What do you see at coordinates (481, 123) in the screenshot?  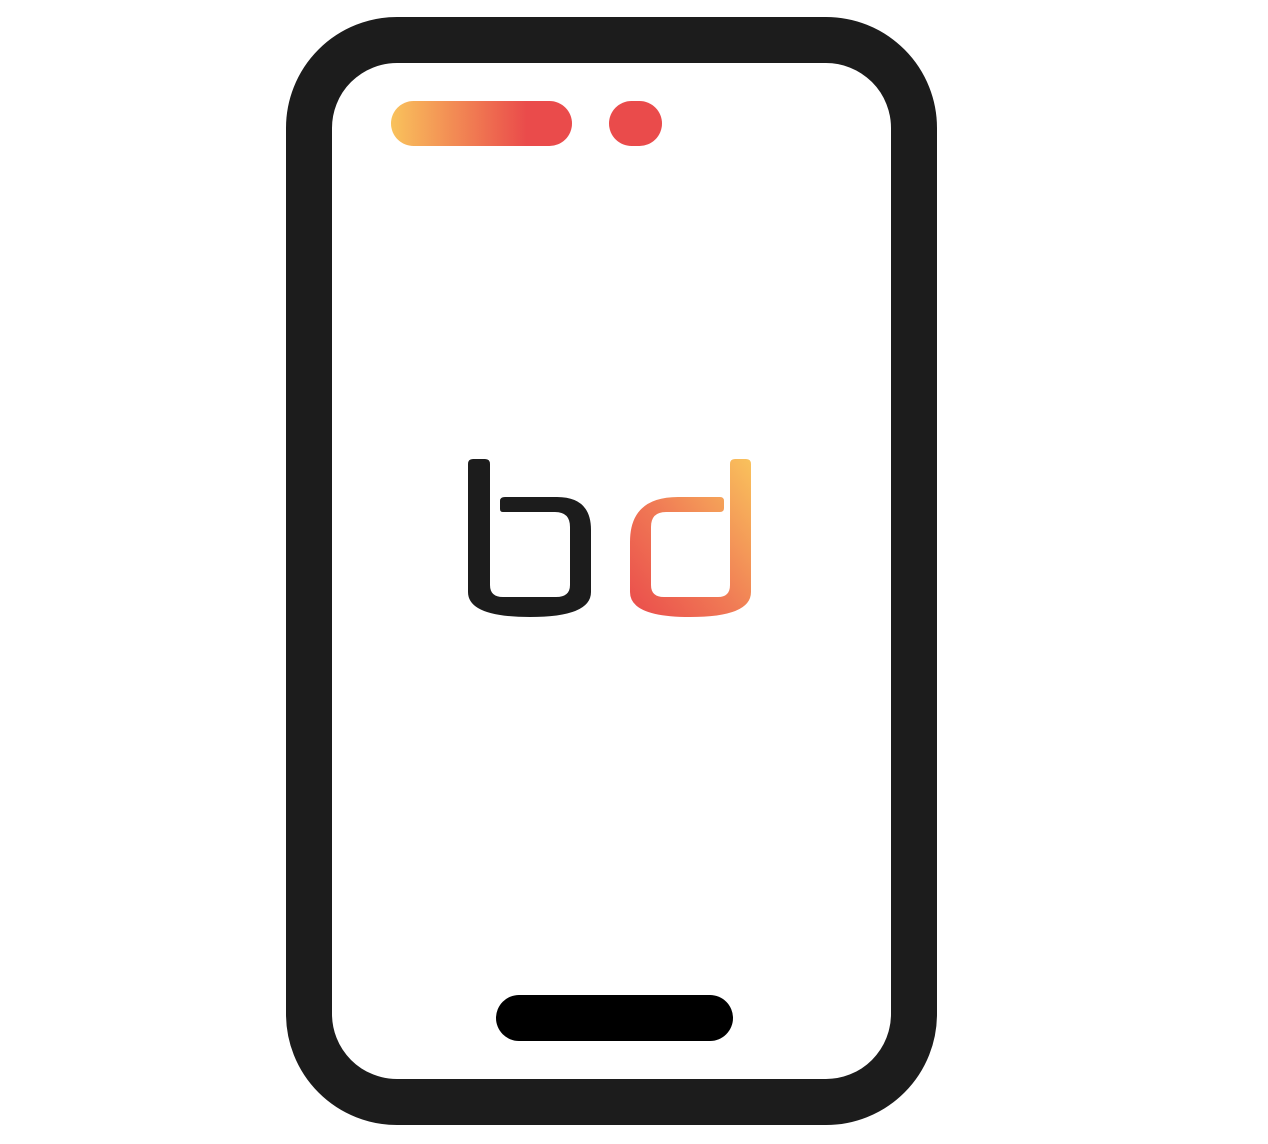 I see `speaker-slot-icon` at bounding box center [481, 123].